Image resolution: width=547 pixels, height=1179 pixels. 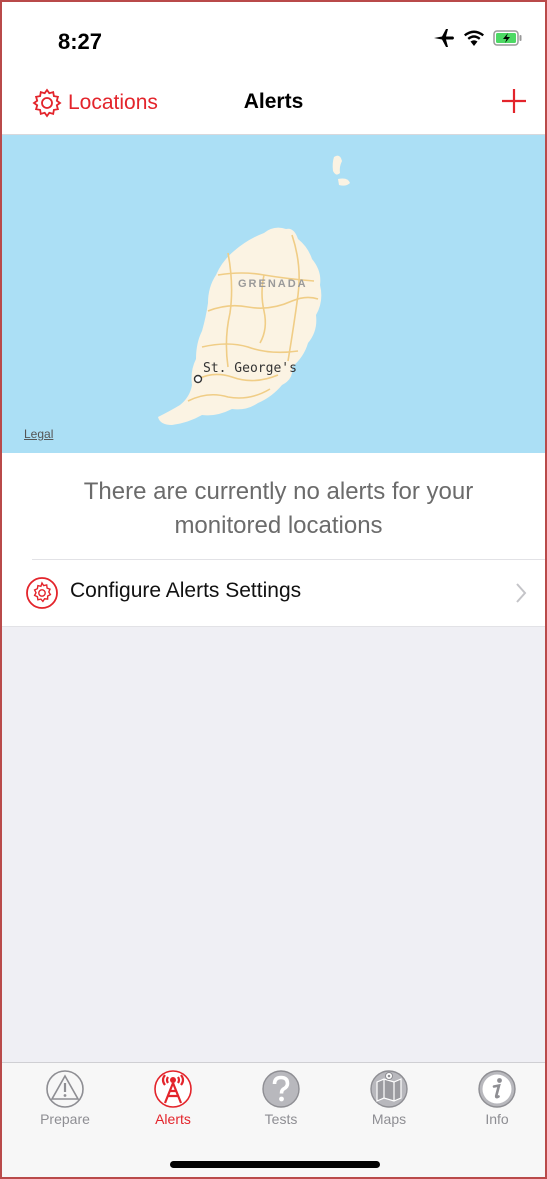 I want to click on tab-label: Prepare, so click(x=65, y=1119).